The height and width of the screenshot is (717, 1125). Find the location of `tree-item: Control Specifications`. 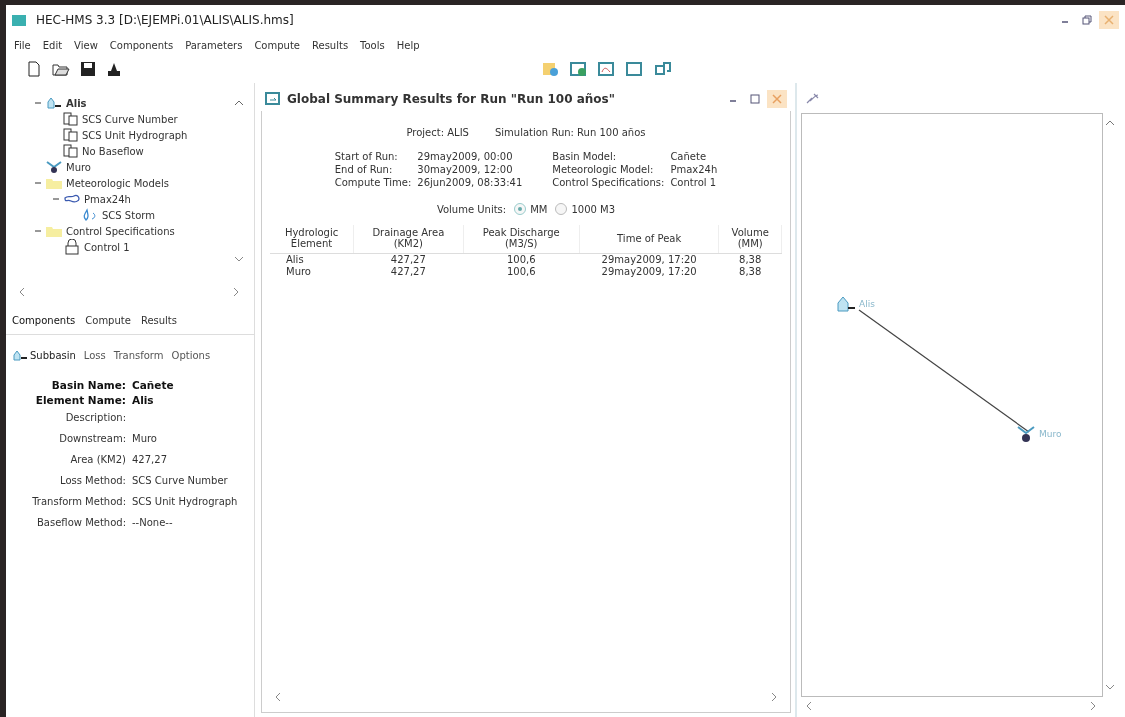

tree-item: Control Specifications is located at coordinates (120, 231).